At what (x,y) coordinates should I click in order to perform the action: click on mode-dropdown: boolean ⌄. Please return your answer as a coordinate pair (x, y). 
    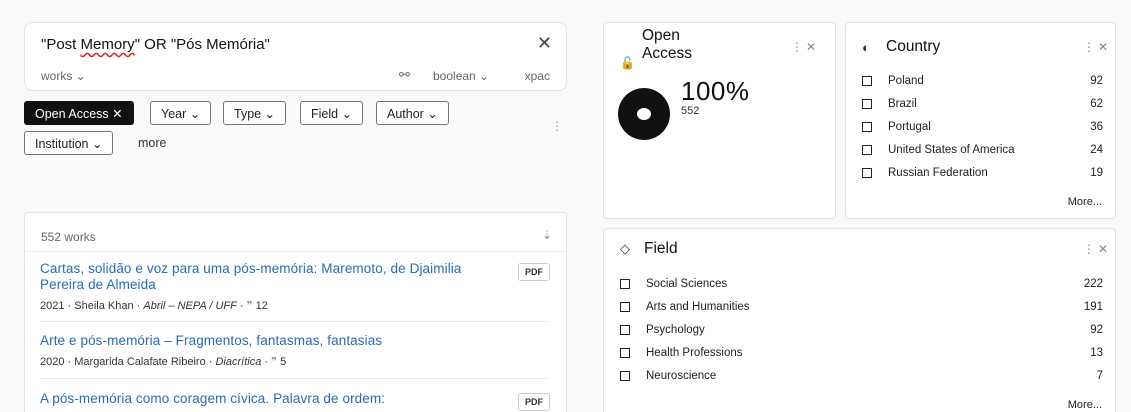
    Looking at the image, I should click on (461, 76).